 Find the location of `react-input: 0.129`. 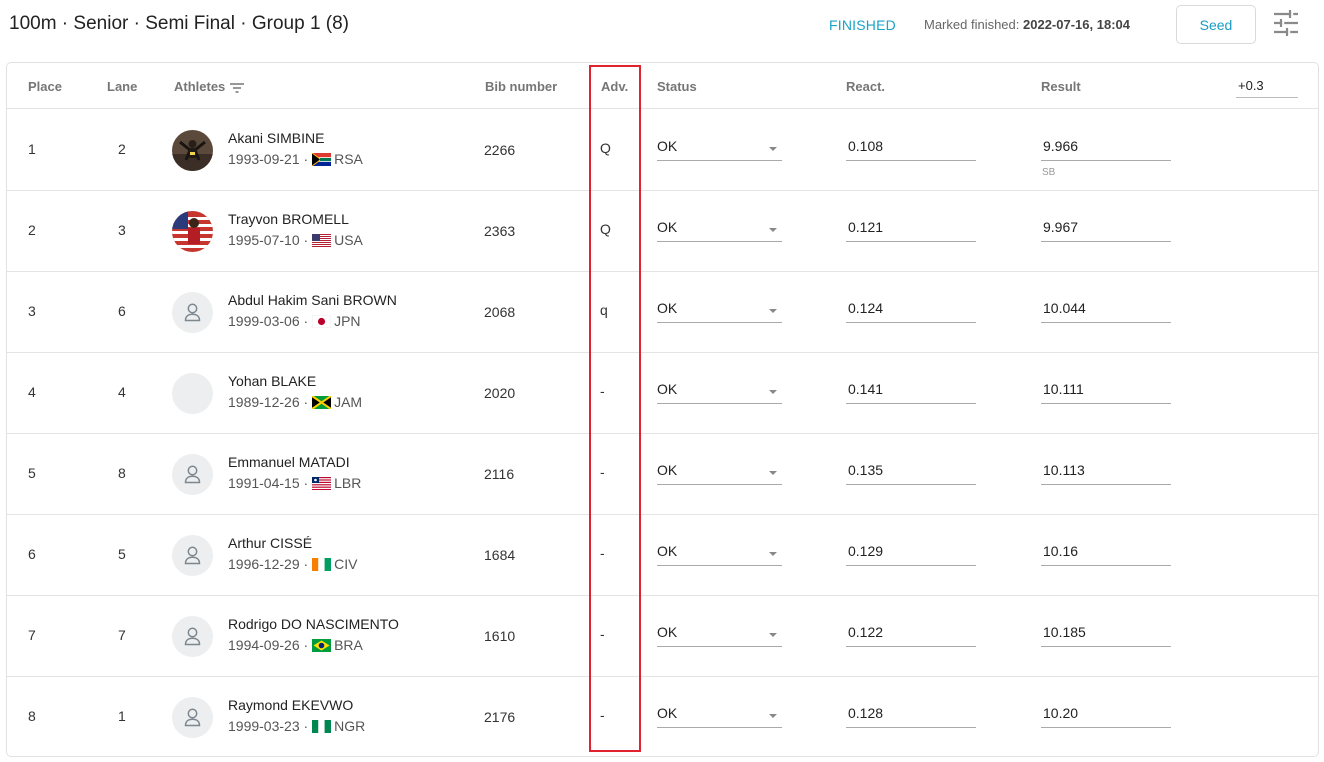

react-input: 0.129 is located at coordinates (911, 554).